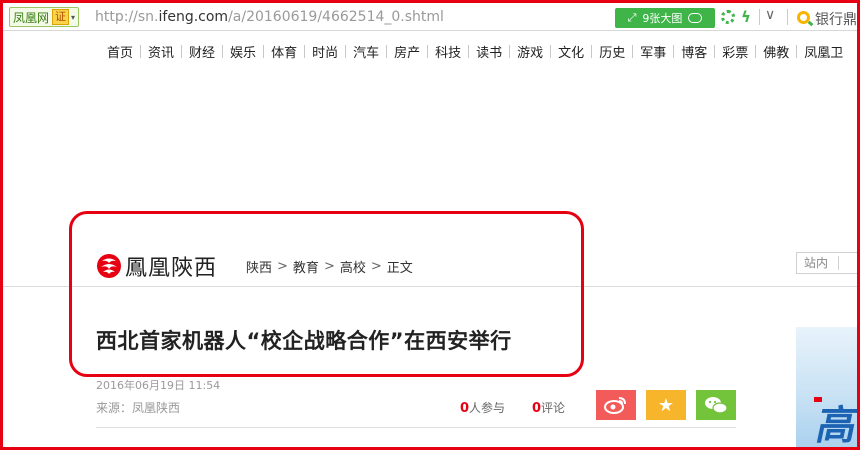 This screenshot has height=450, width=860. Describe the element at coordinates (120, 51) in the screenshot. I see `nav-item: 首页` at that location.